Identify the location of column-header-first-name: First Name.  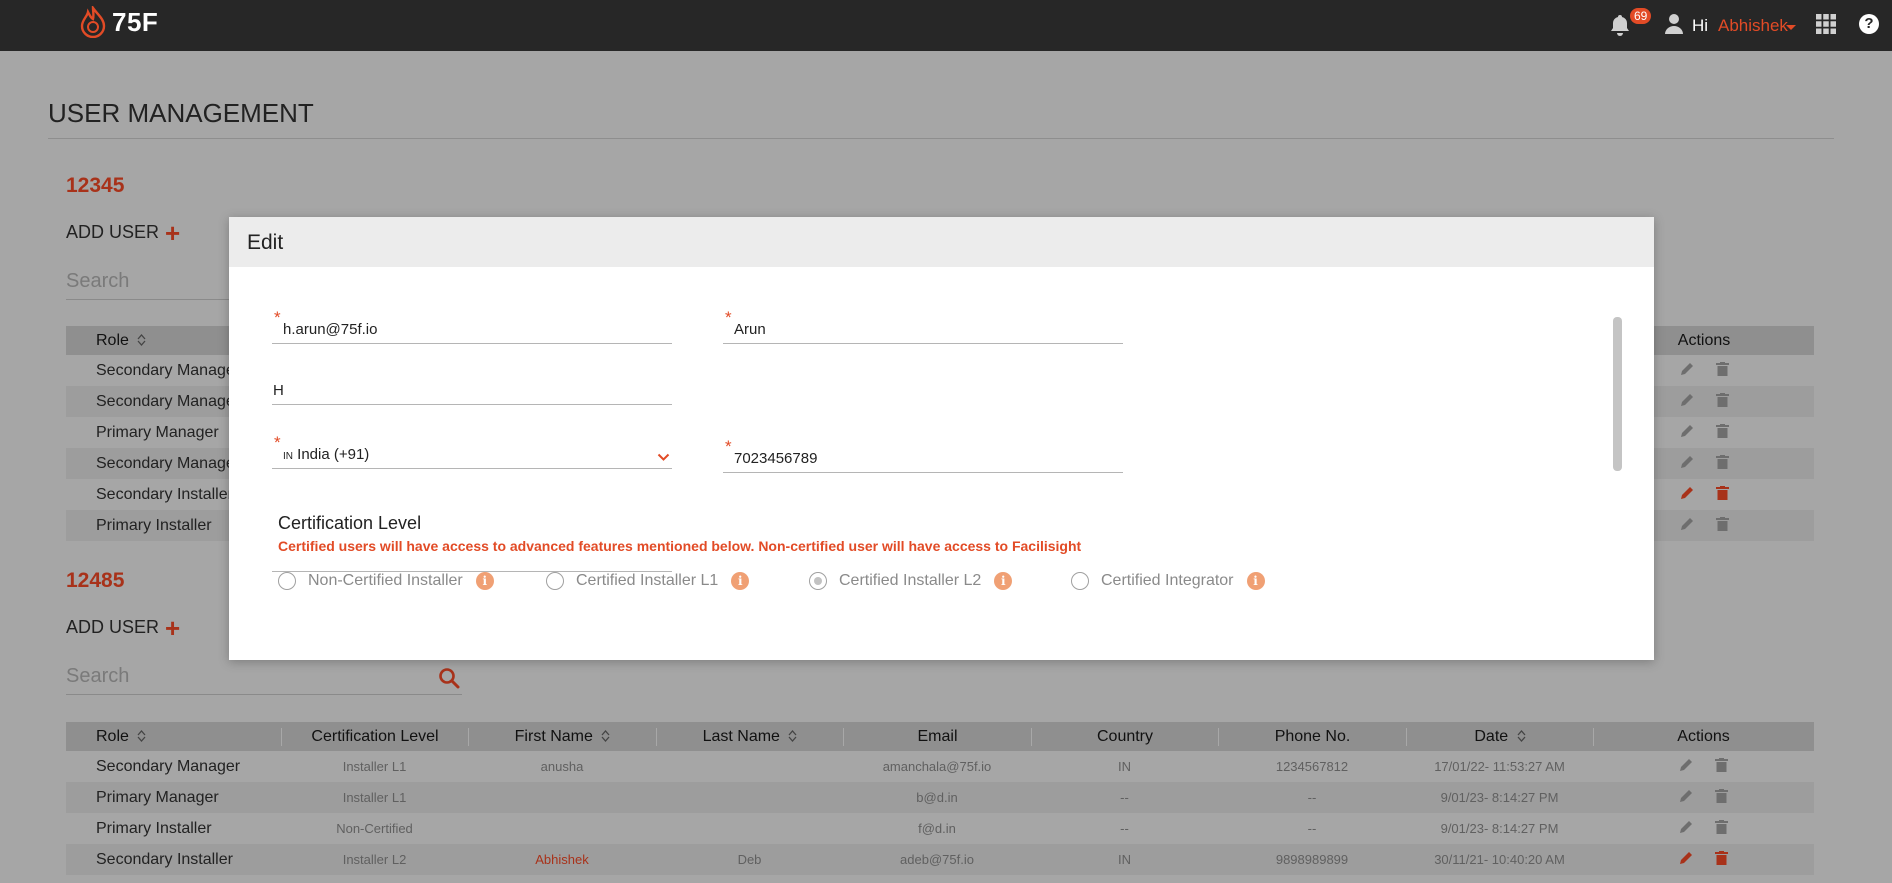
(562, 736).